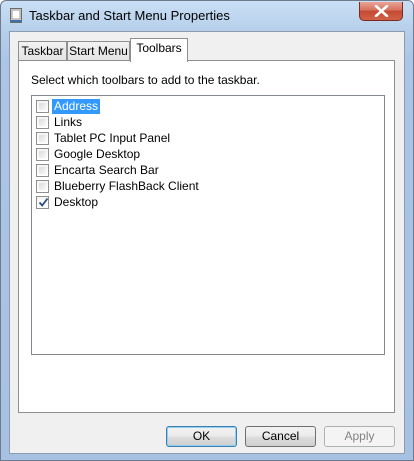 This screenshot has height=461, width=414. What do you see at coordinates (206, 170) in the screenshot?
I see `list-item-encarta-search-bar: Encarta Search Bar` at bounding box center [206, 170].